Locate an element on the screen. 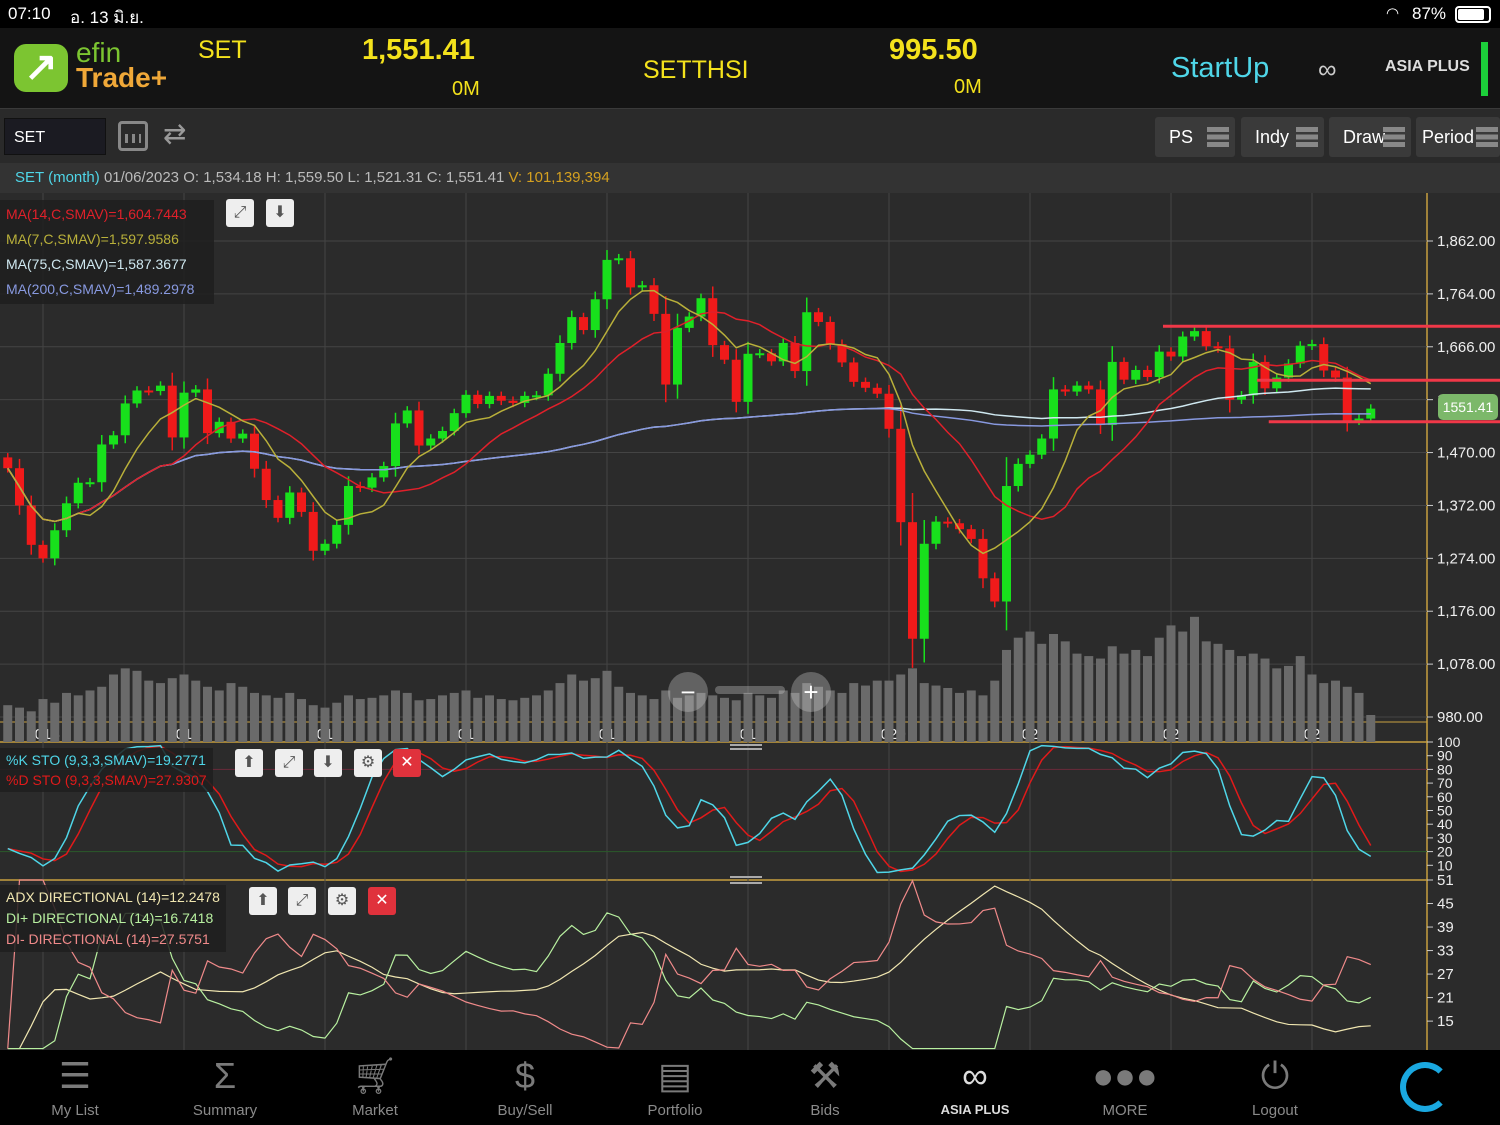 The height and width of the screenshot is (1125, 1500). nav-bids: ⚒ Bids is located at coordinates (825, 1087).